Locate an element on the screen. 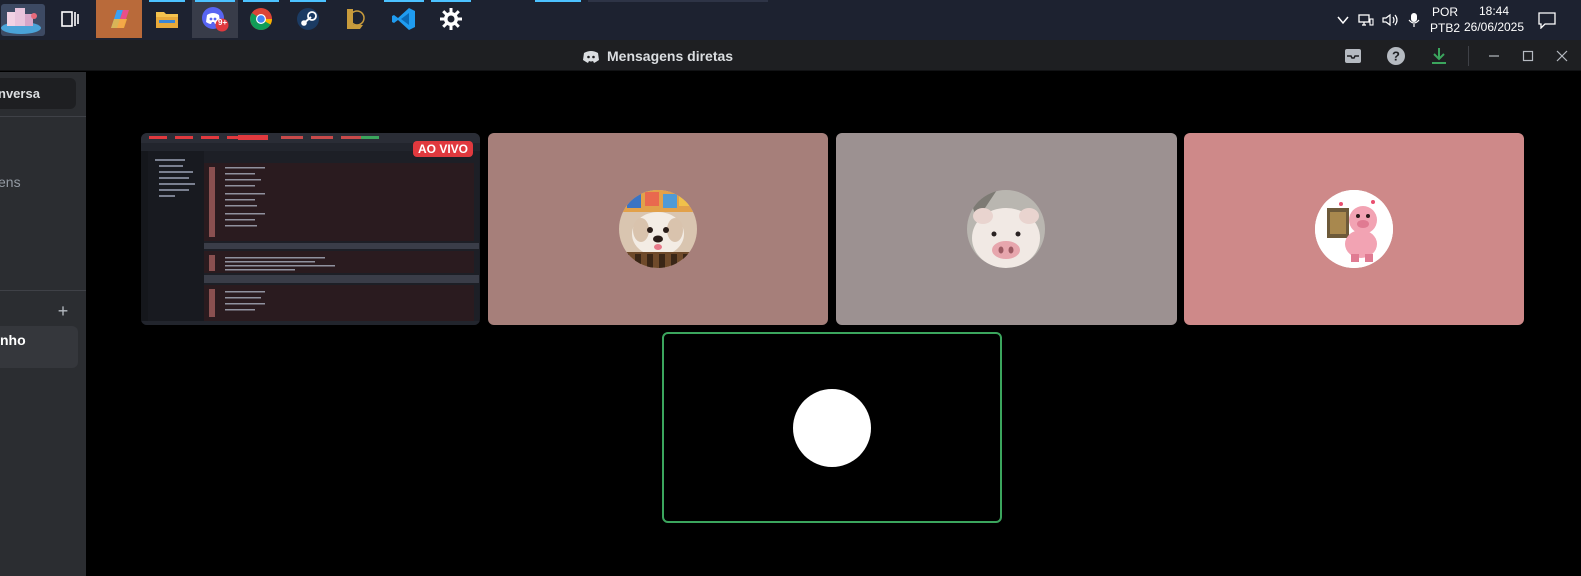  sidebar-item-dm-selected: nho is located at coordinates (39, 347).